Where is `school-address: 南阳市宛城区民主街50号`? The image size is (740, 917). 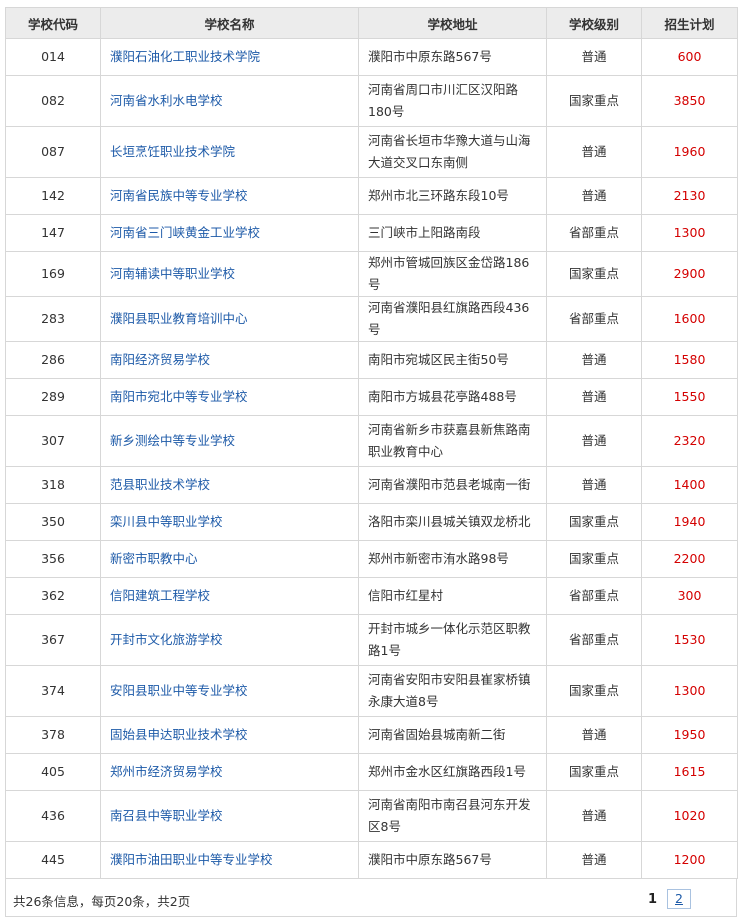
school-address: 南阳市宛城区民主街50号 is located at coordinates (452, 360).